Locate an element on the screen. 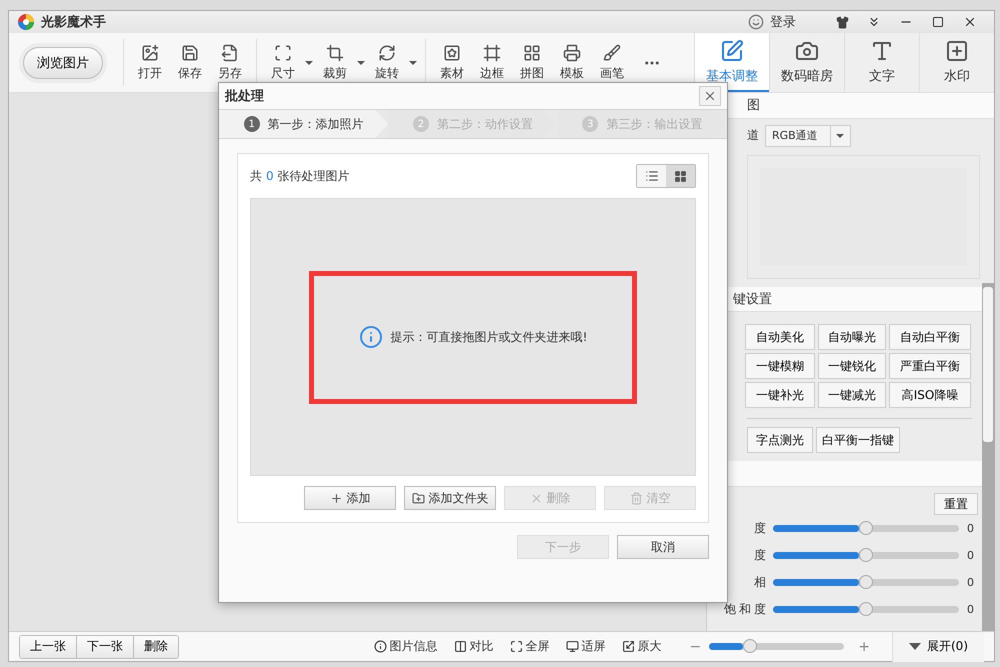 The height and width of the screenshot is (667, 1000). panel-tab: 数码暗房 is located at coordinates (806, 62).